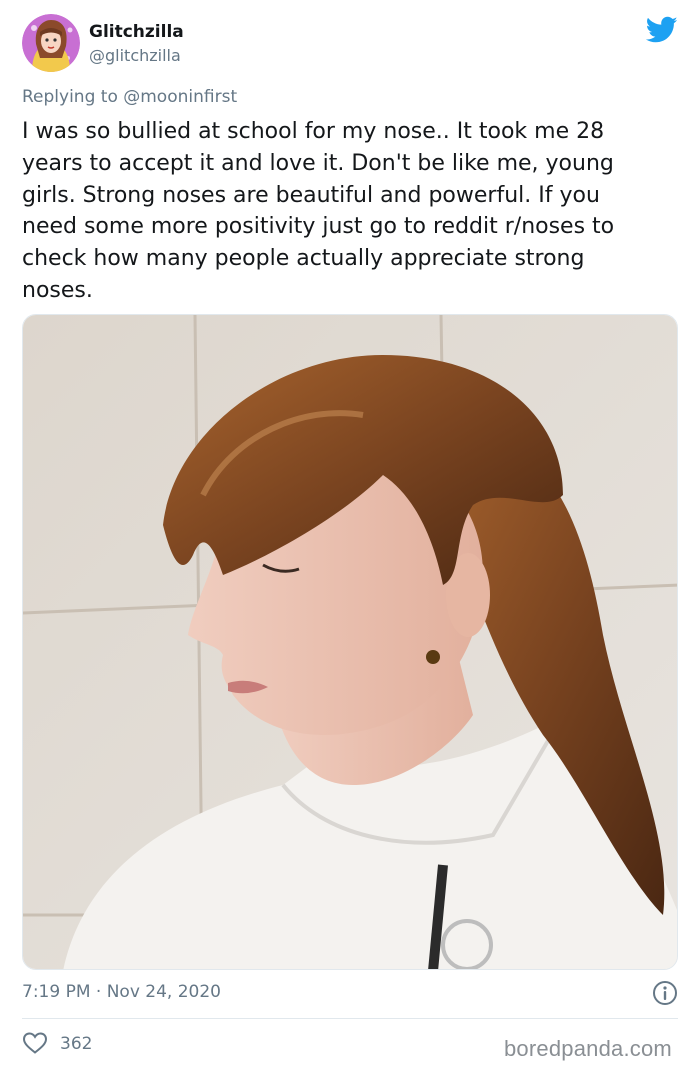 This screenshot has width=700, height=1072. What do you see at coordinates (76, 1044) in the screenshot?
I see `like-count: 362` at bounding box center [76, 1044].